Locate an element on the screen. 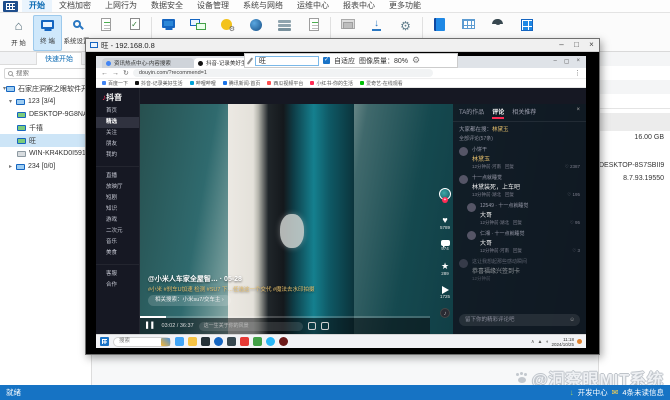  comment-reply-item: 仁湘 · 十一点就睡觉 大哥 12分钟前·河南 回复 ♡ 3 is located at coordinates (519, 242).